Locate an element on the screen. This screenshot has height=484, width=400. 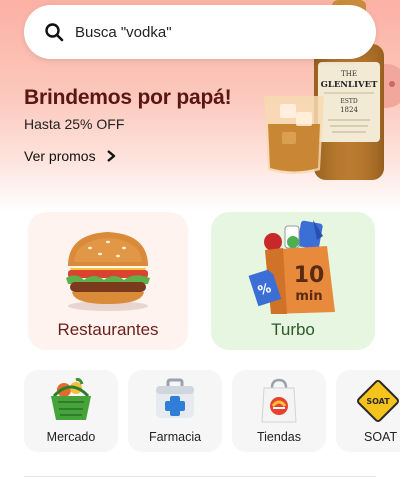
svg-text: THE is located at coordinates (349, 74).